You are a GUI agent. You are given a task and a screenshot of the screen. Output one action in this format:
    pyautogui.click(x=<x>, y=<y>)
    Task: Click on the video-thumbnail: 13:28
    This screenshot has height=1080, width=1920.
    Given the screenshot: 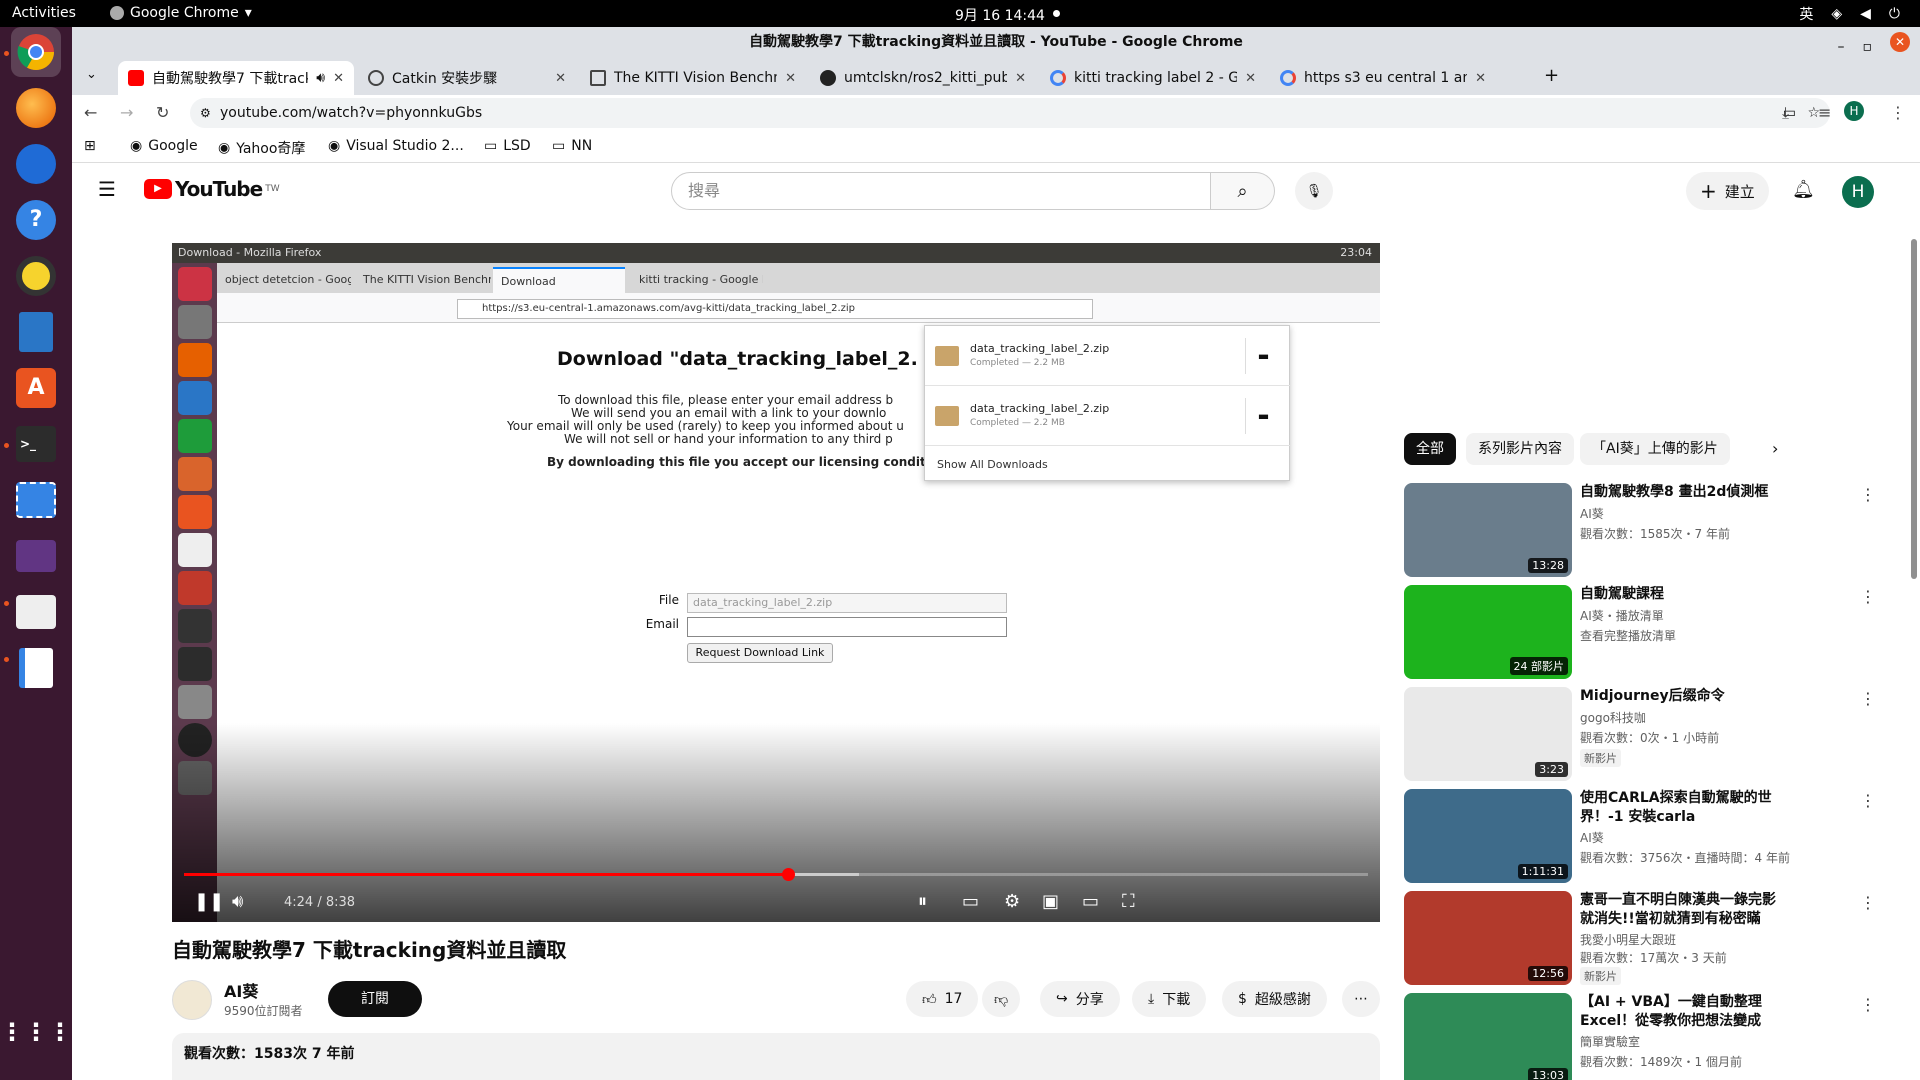 What is the action you would take?
    pyautogui.click(x=1488, y=530)
    